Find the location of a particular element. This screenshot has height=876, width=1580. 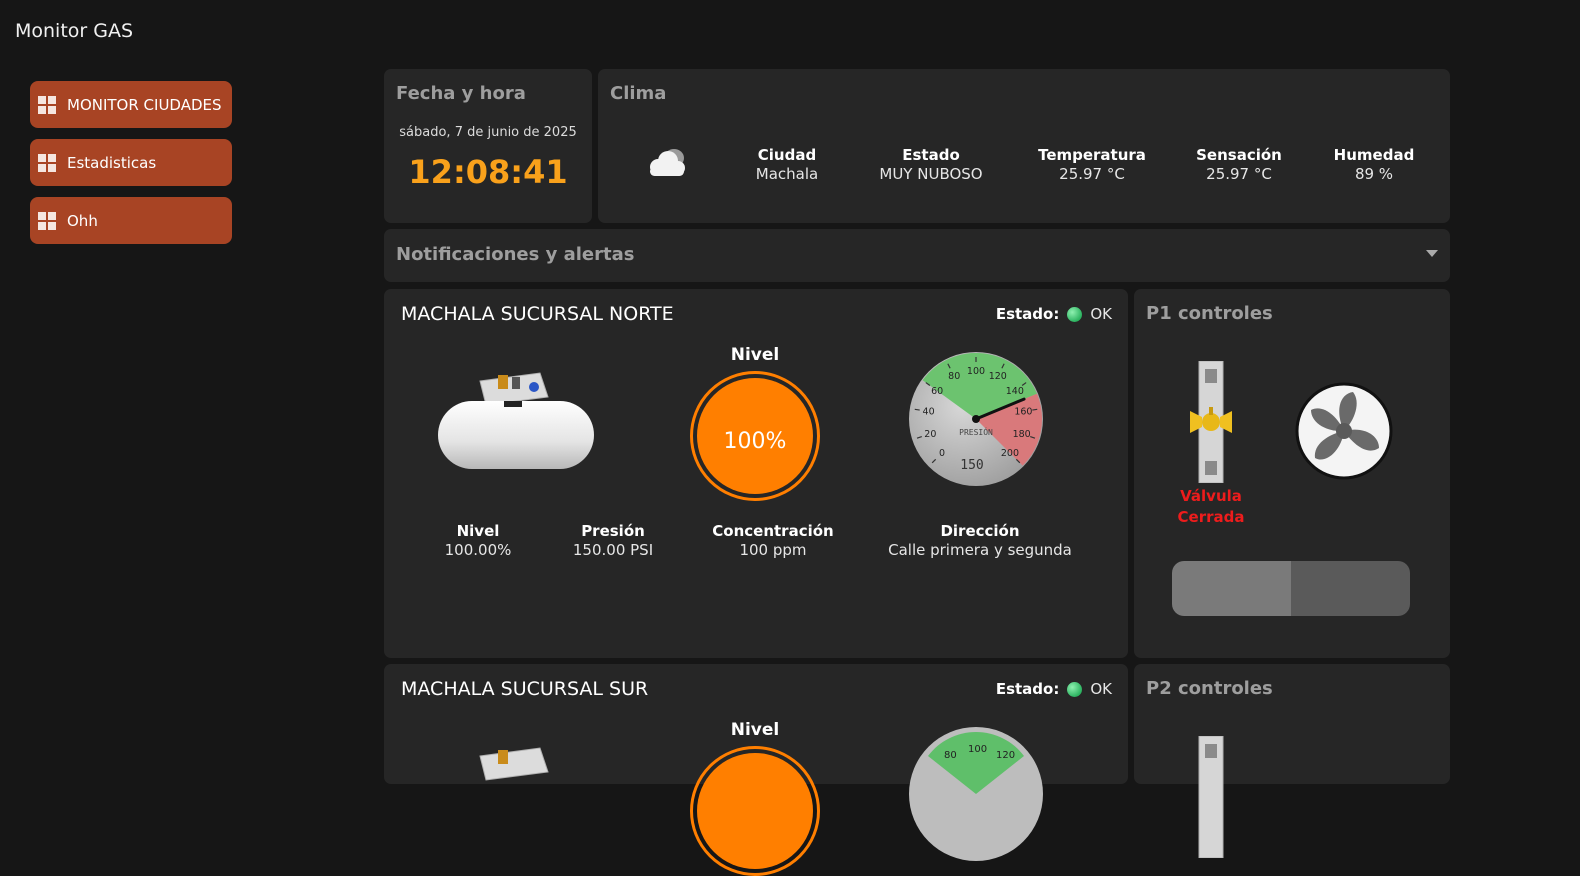

gauge-tick: 60 is located at coordinates (937, 391).